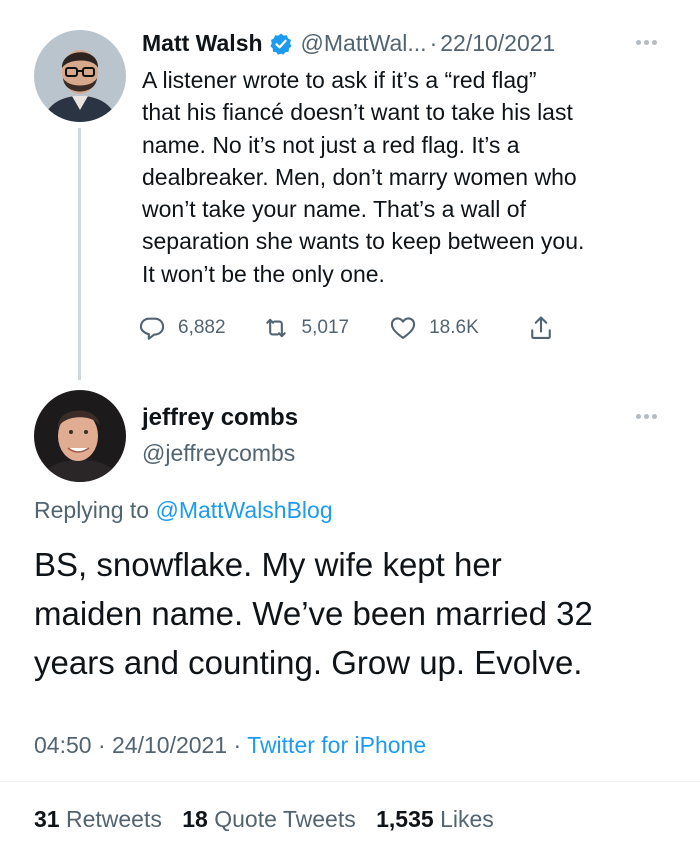 This screenshot has height=855, width=700. I want to click on tweet2-stats: 31 Retweets 18 Quote Tweets 1,535 Likes, so click(271, 819).